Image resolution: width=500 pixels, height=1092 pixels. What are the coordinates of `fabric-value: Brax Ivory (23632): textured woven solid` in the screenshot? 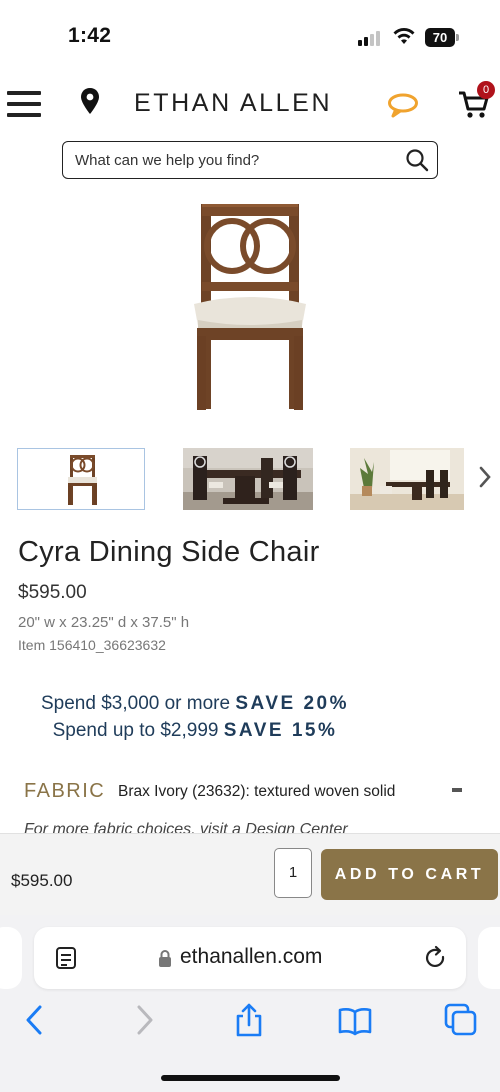 It's located at (257, 791).